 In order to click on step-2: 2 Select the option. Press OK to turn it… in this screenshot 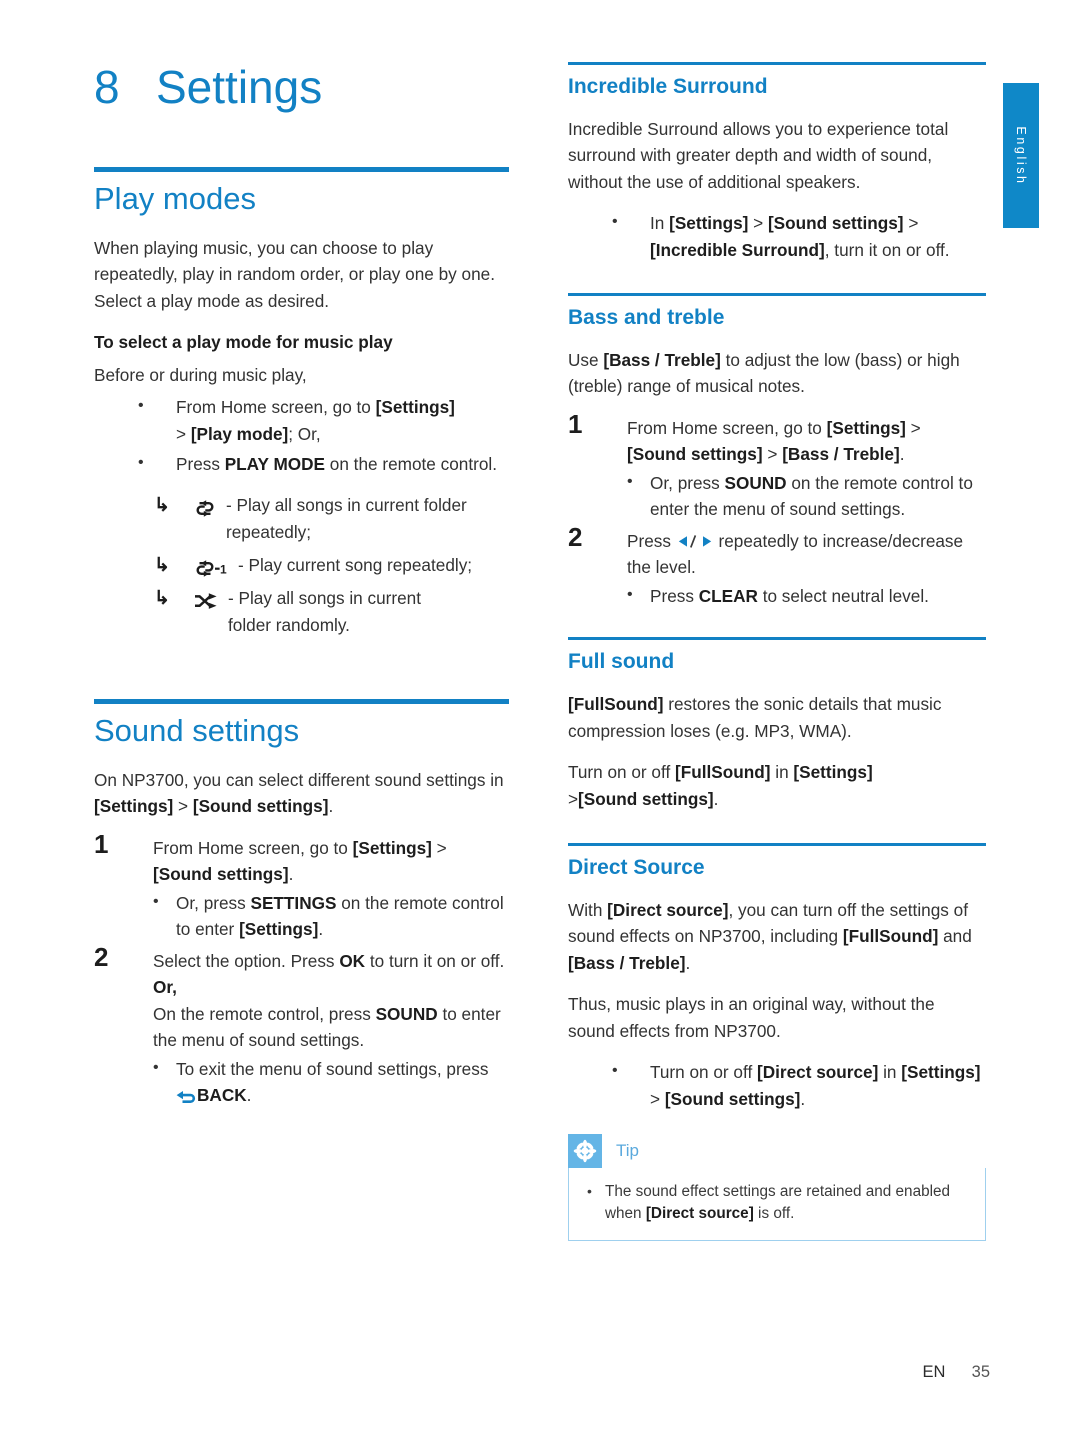, I will do `click(301, 1026)`.